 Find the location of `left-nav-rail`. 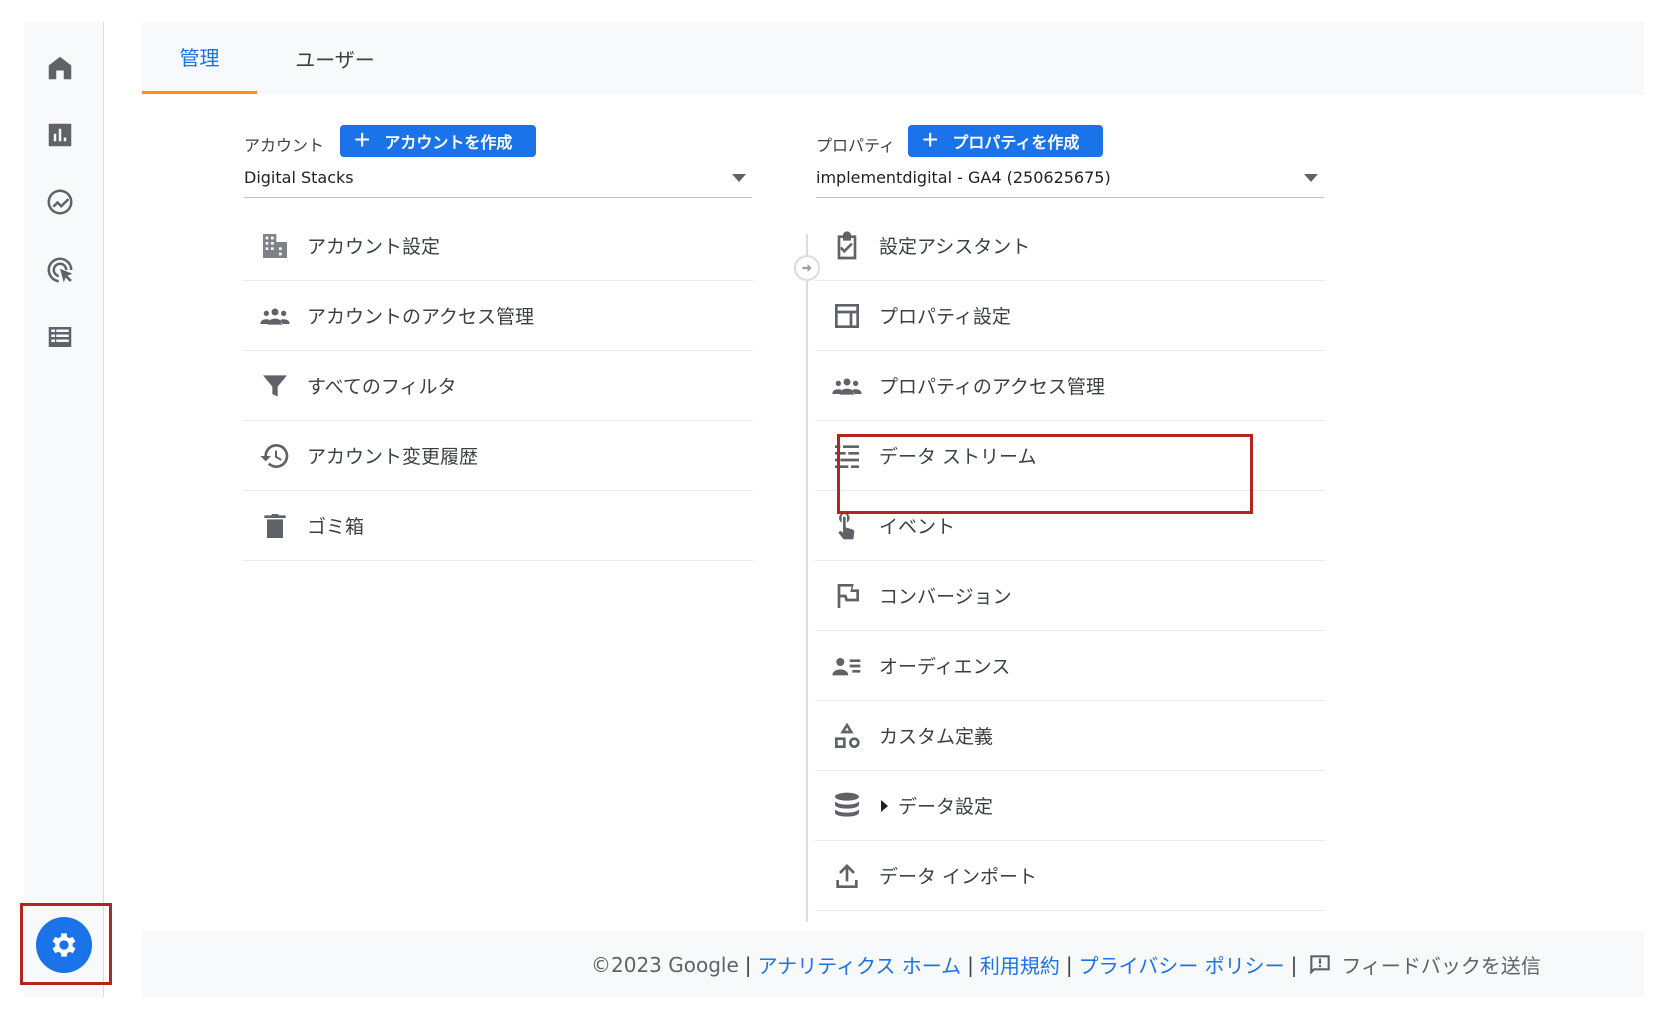

left-nav-rail is located at coordinates (64, 509).